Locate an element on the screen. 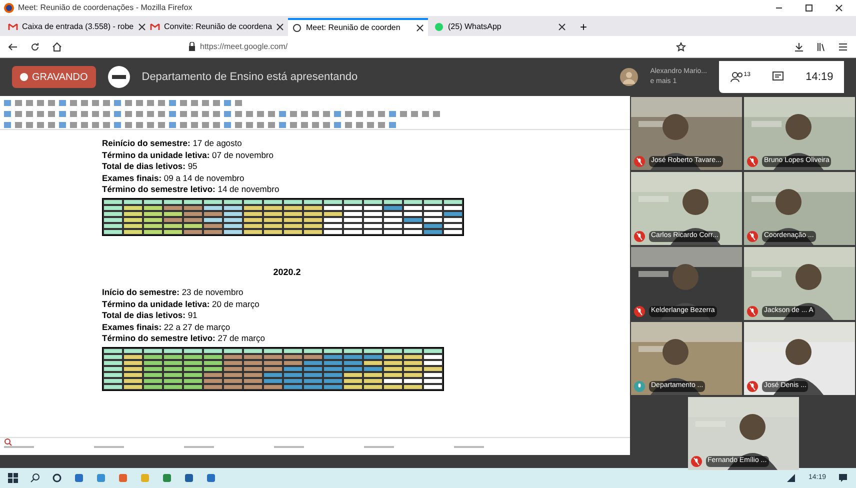  browser-tab: Meet: Reunião de coorden is located at coordinates (358, 27).